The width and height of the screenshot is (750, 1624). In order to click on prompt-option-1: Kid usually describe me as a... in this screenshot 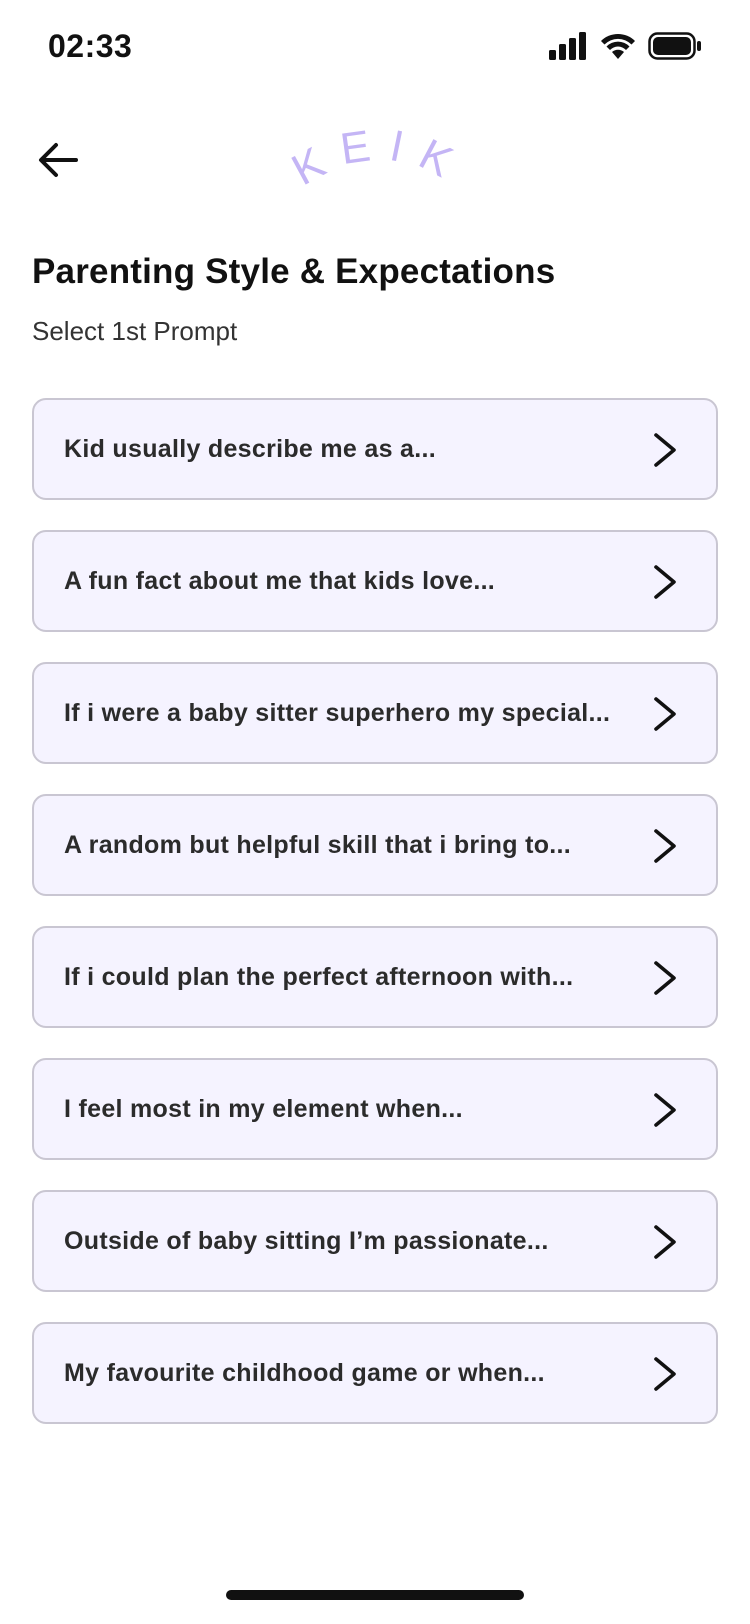, I will do `click(375, 449)`.